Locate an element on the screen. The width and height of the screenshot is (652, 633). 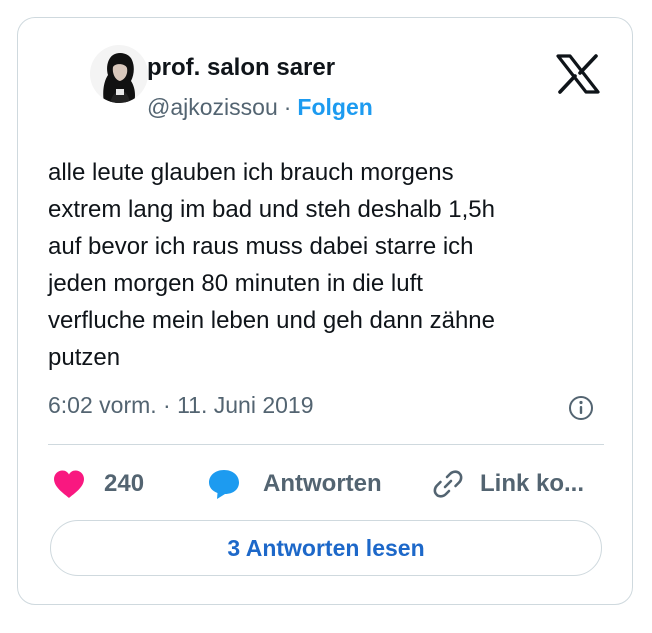
tweet-timestamp: 6:02 vorm. · 11. Juni 2019 is located at coordinates (181, 405).